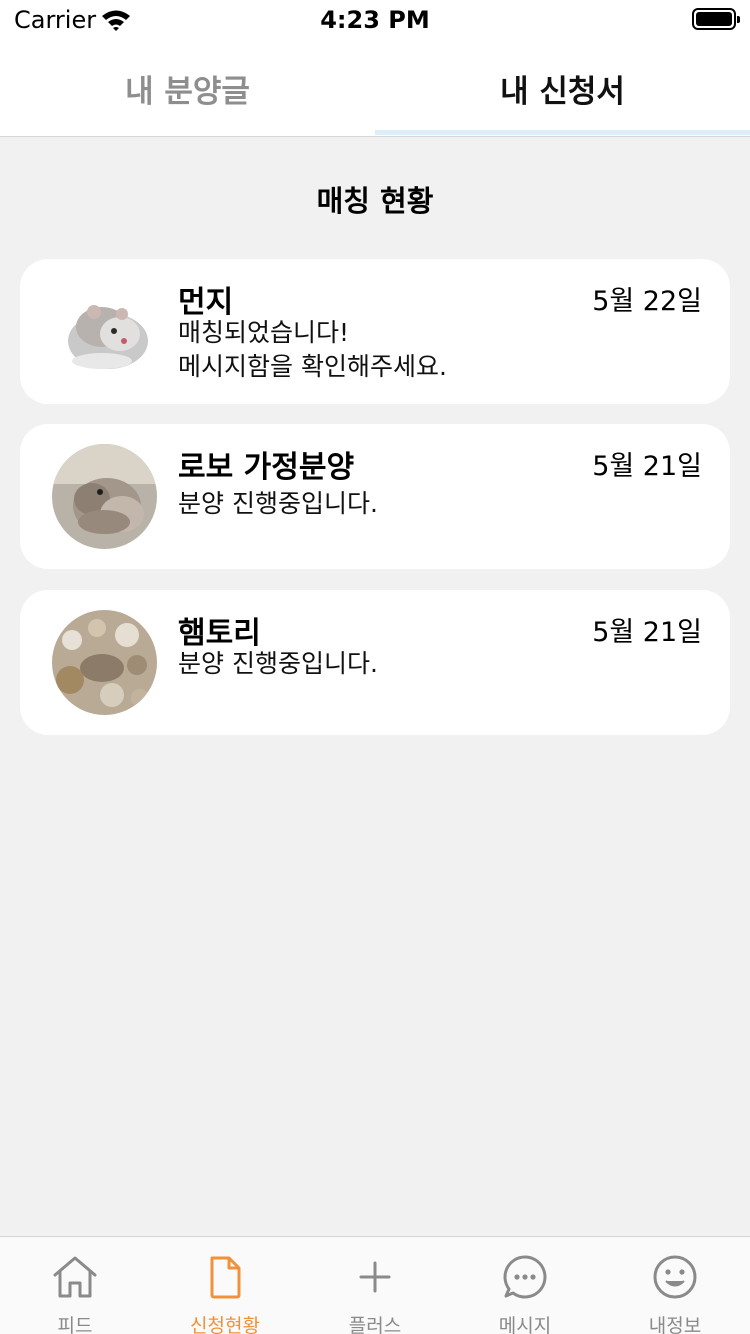  What do you see at coordinates (225, 1277) in the screenshot?
I see `document-icon` at bounding box center [225, 1277].